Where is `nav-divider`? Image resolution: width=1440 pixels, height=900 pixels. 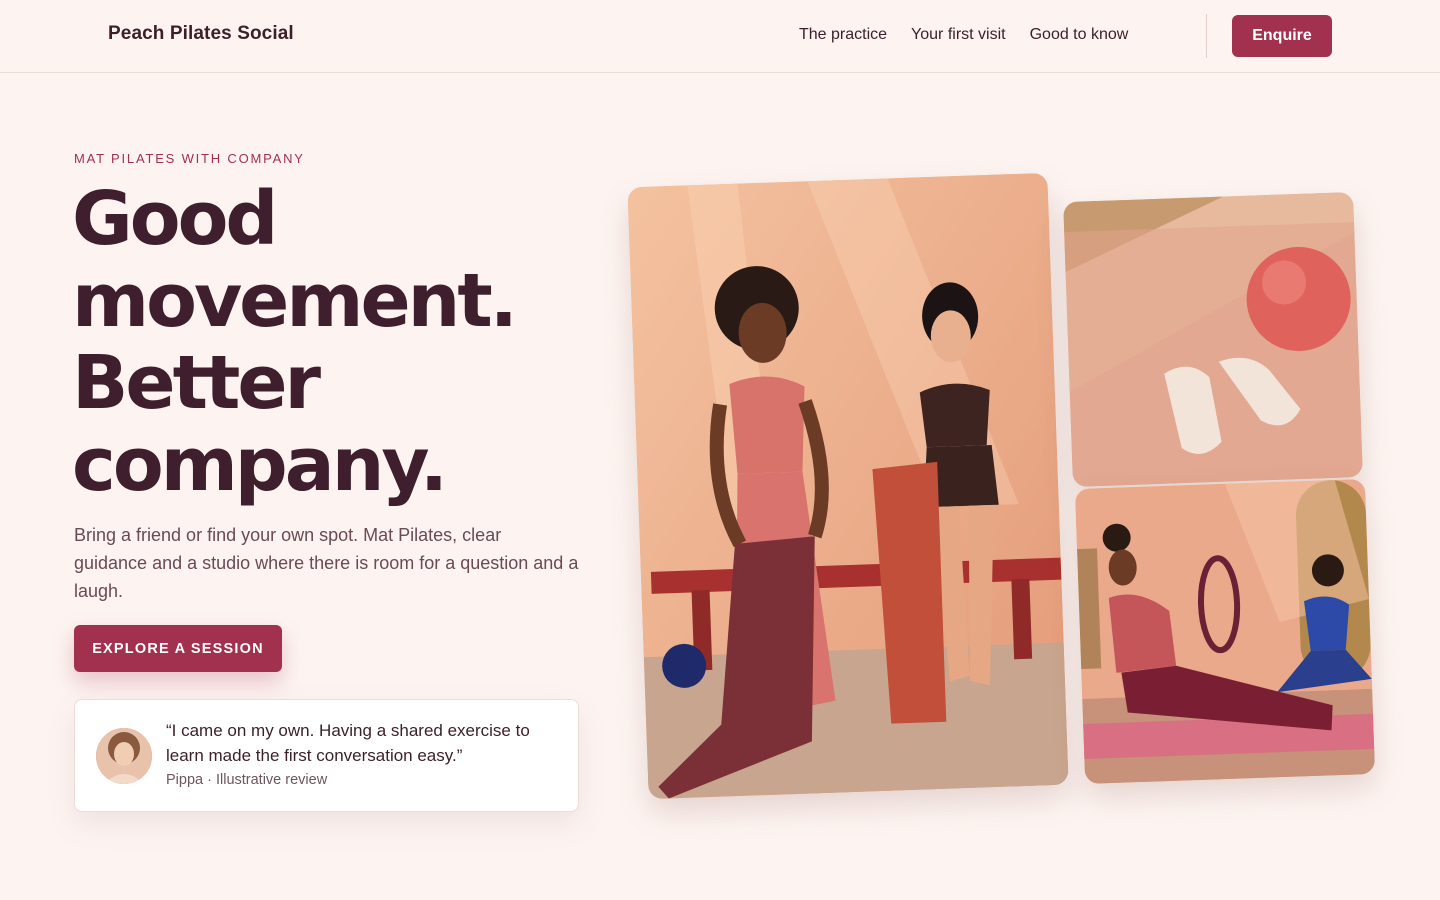
nav-divider is located at coordinates (1206, 36).